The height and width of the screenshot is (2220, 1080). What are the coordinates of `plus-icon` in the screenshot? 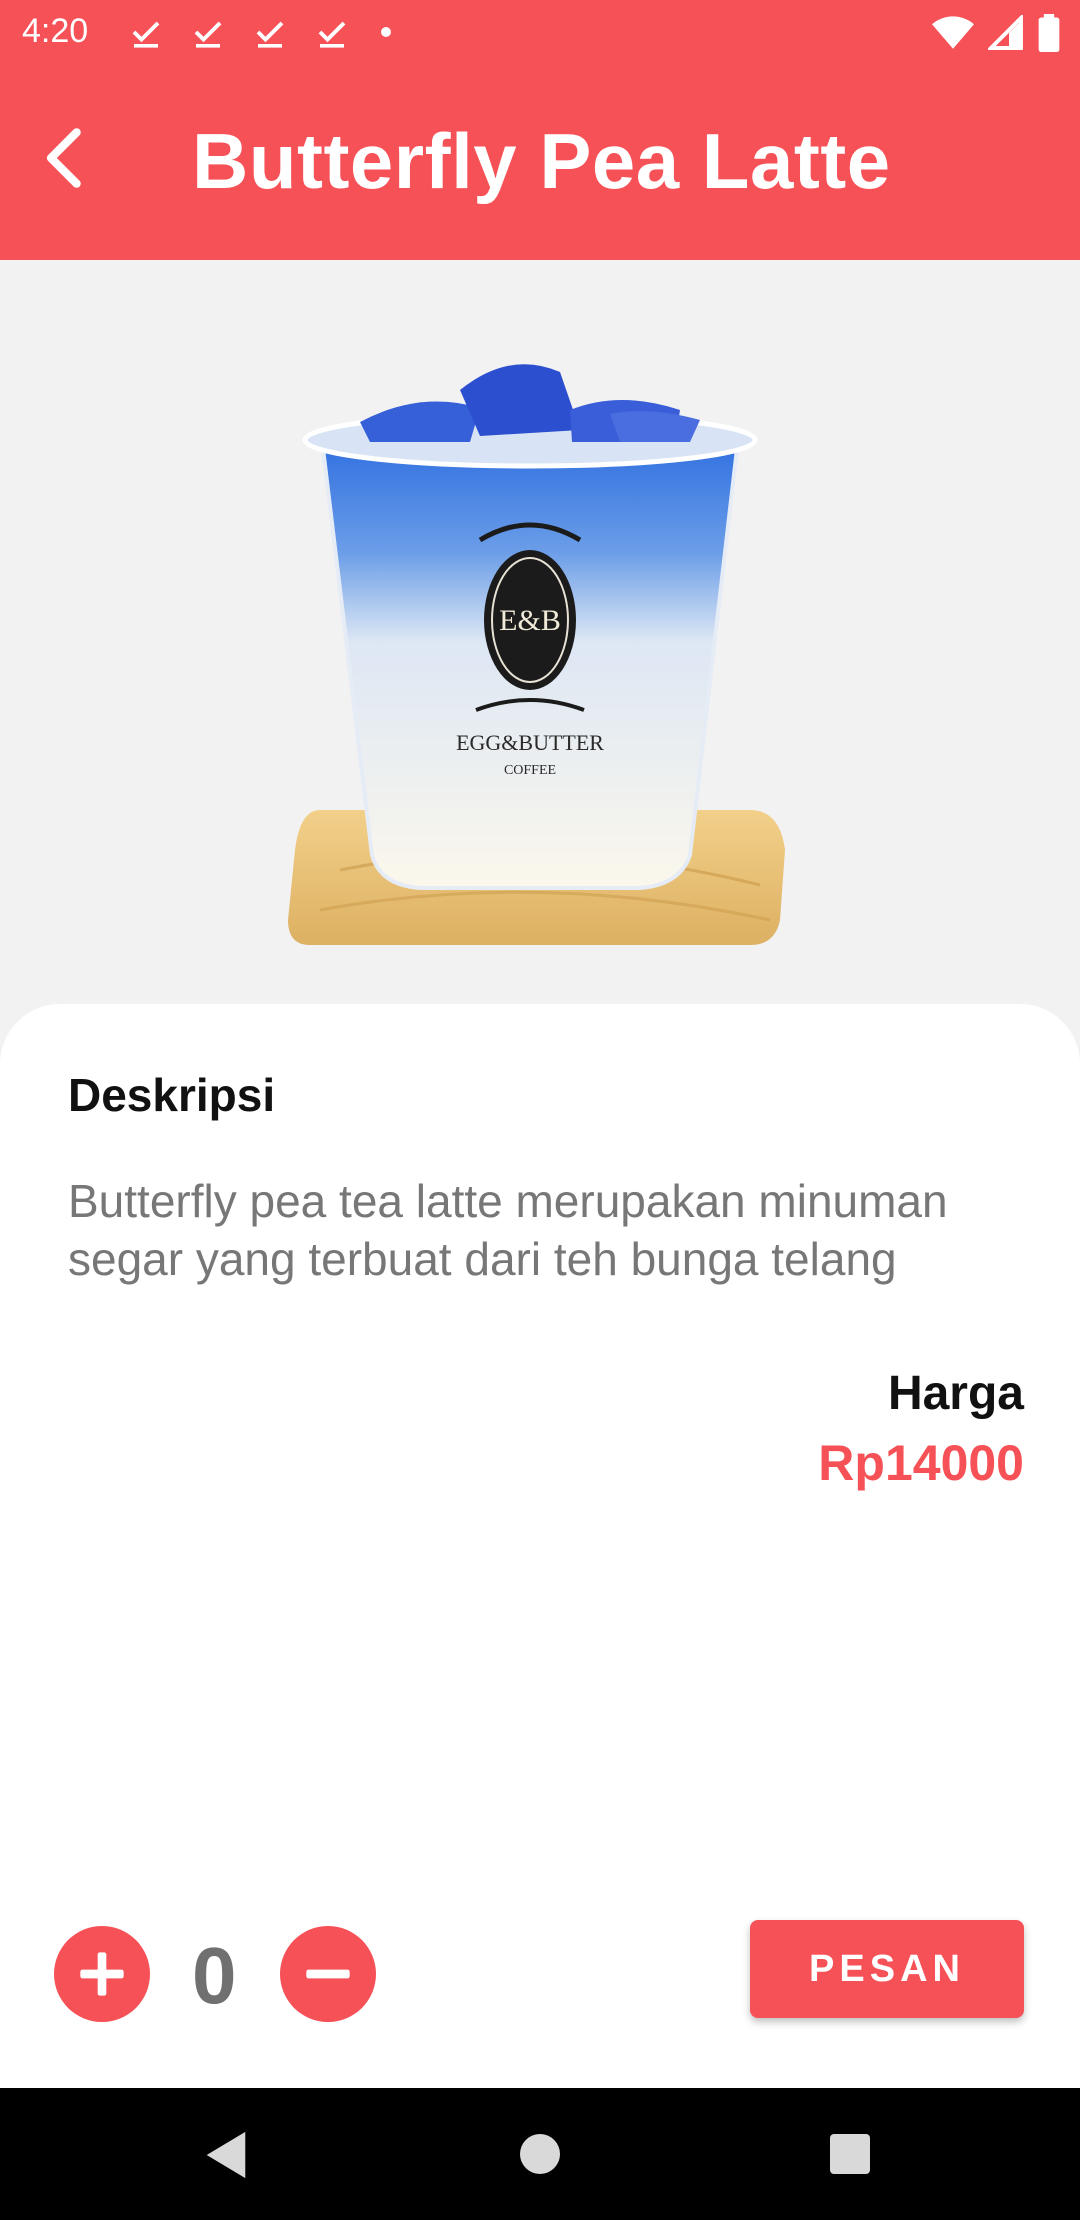 It's located at (102, 1974).